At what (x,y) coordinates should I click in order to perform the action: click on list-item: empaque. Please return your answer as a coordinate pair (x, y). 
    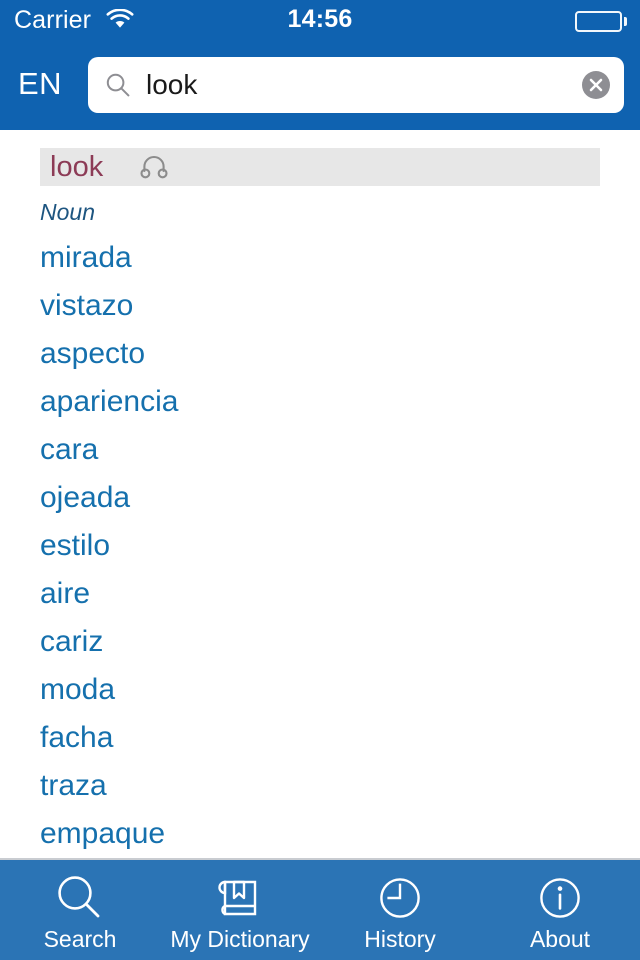
    Looking at the image, I should click on (320, 834).